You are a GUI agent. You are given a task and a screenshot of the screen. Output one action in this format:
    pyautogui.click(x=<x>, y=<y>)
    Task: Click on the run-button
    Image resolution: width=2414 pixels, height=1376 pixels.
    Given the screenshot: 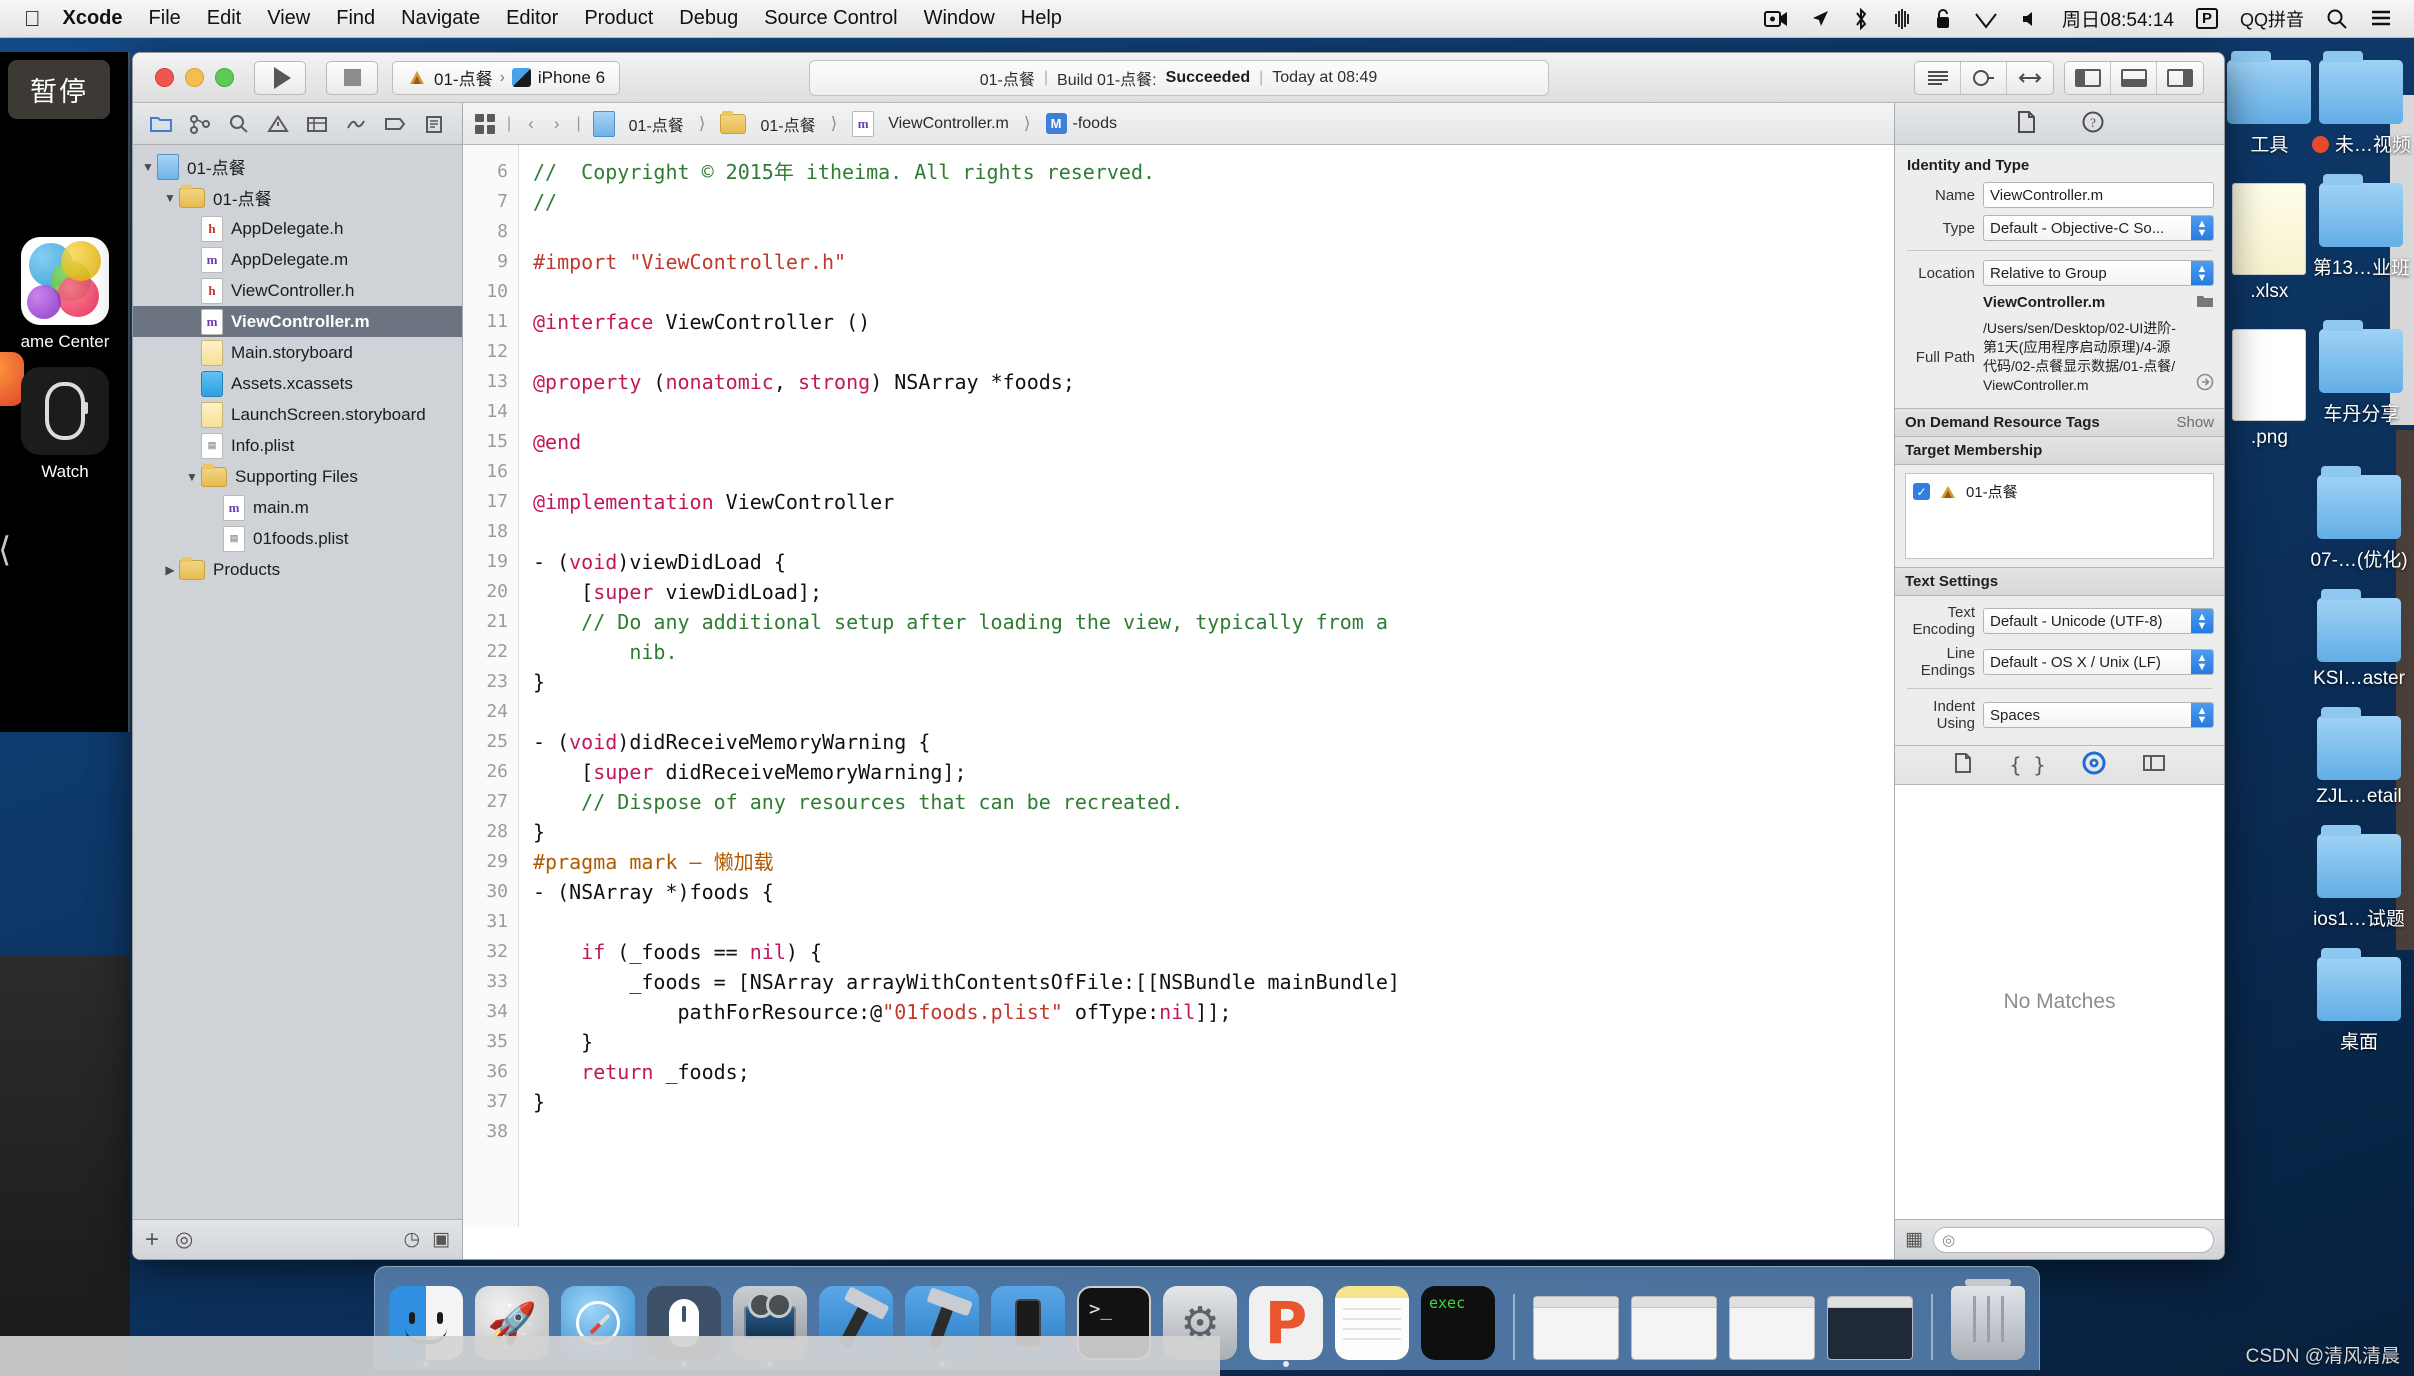 What is the action you would take?
    pyautogui.click(x=280, y=77)
    